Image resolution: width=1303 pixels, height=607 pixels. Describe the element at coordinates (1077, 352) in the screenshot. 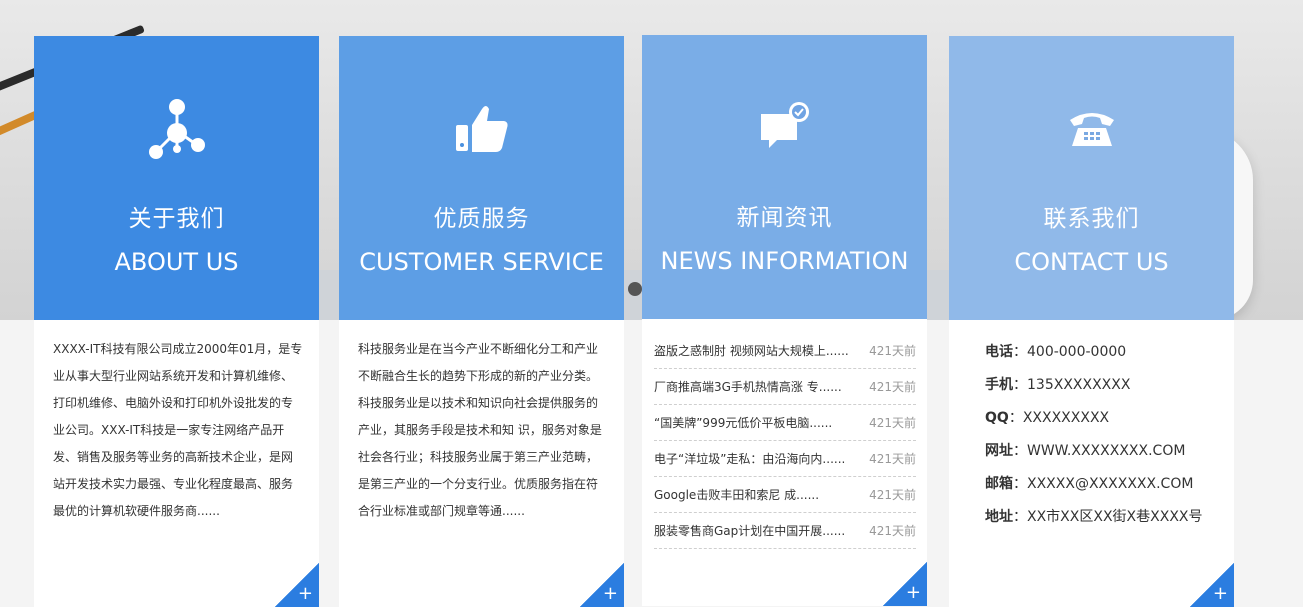

I see `contact-value: 400-000-0000` at that location.